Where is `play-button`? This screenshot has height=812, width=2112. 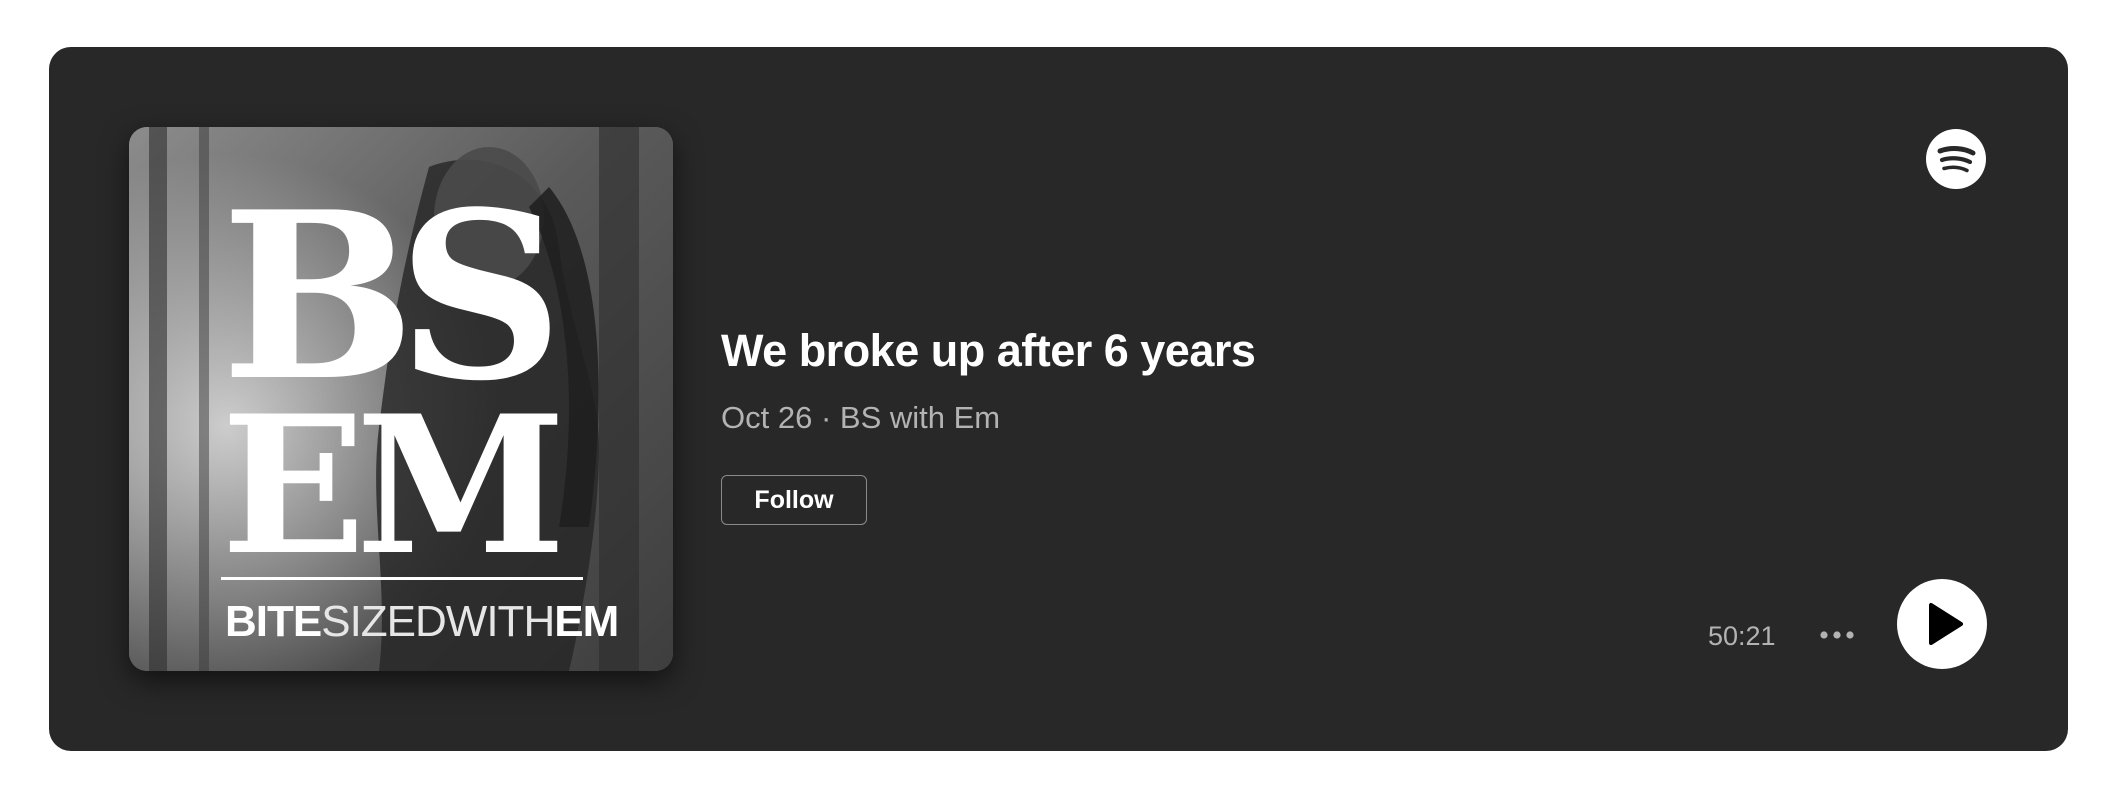
play-button is located at coordinates (1942, 624).